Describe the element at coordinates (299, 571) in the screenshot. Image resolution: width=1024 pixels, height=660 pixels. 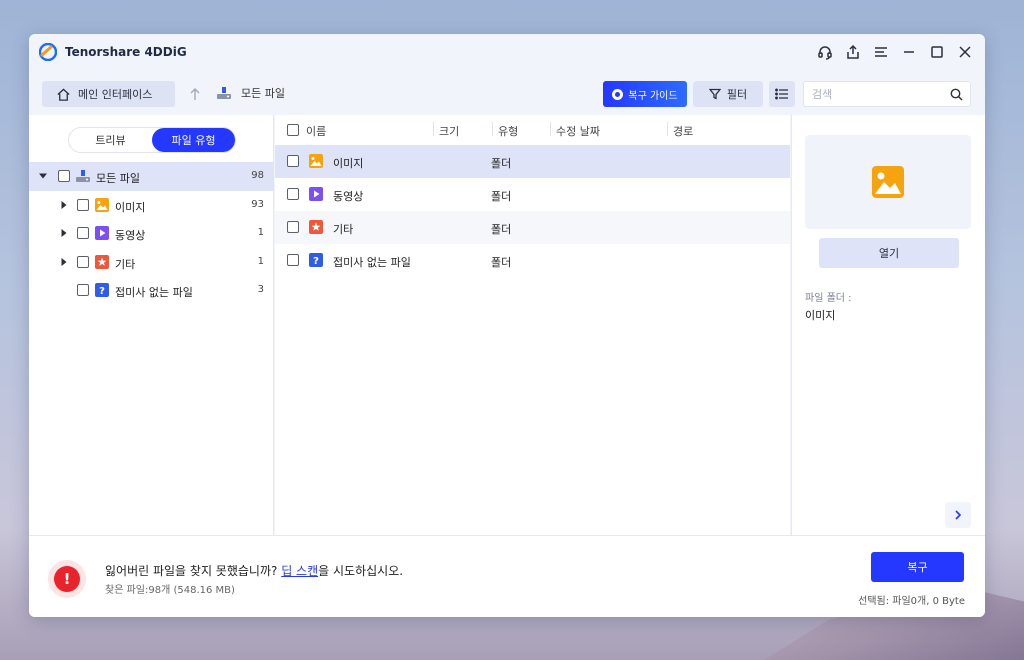
I see `deep-scan-link: 딥 스캔` at that location.